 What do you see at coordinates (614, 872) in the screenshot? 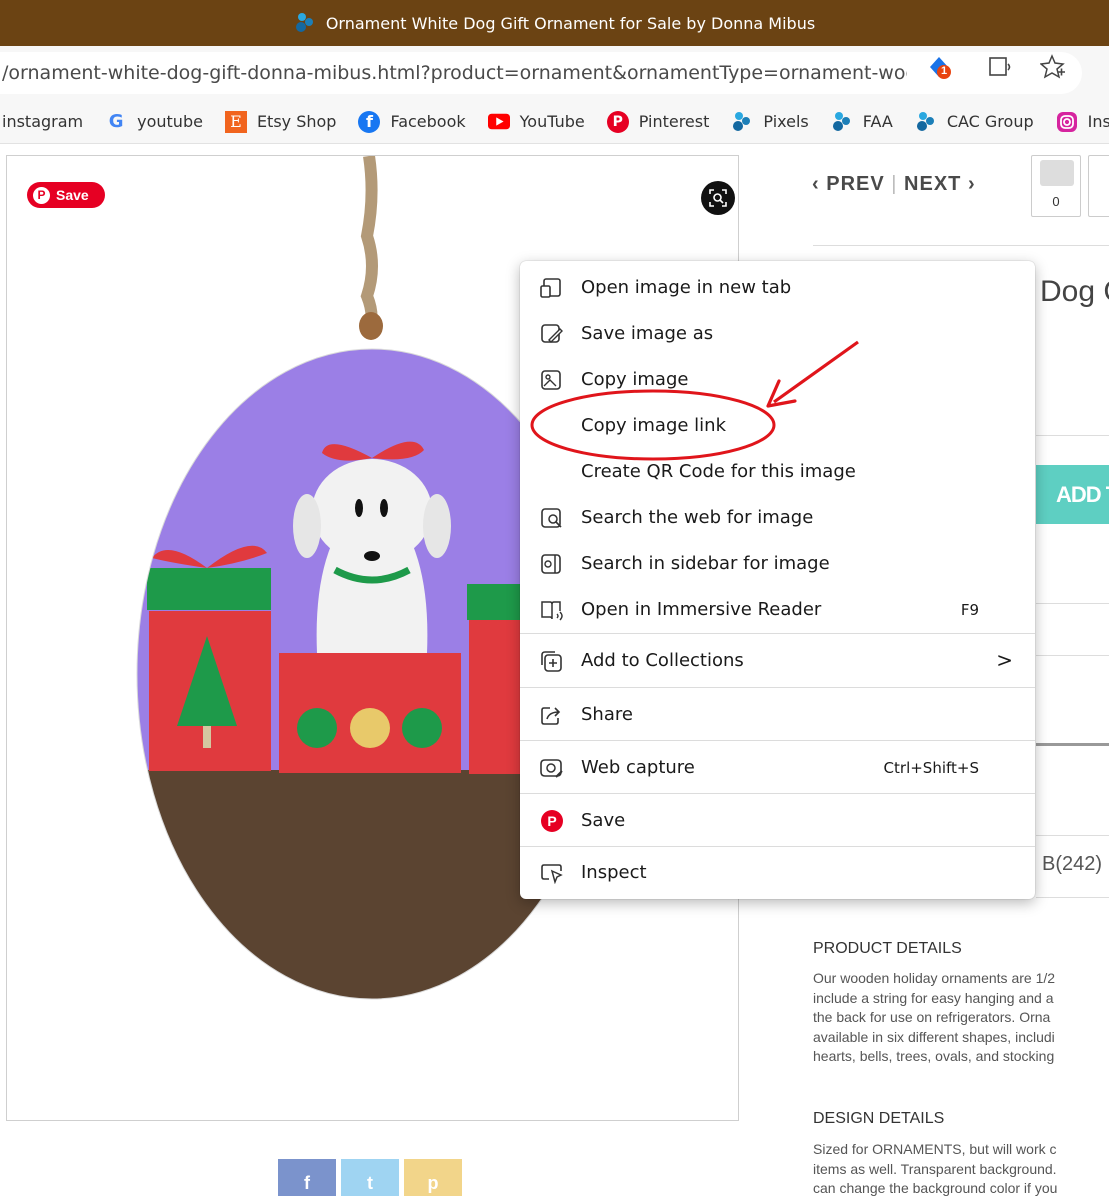
I see `menu-item-label: Inspect` at bounding box center [614, 872].